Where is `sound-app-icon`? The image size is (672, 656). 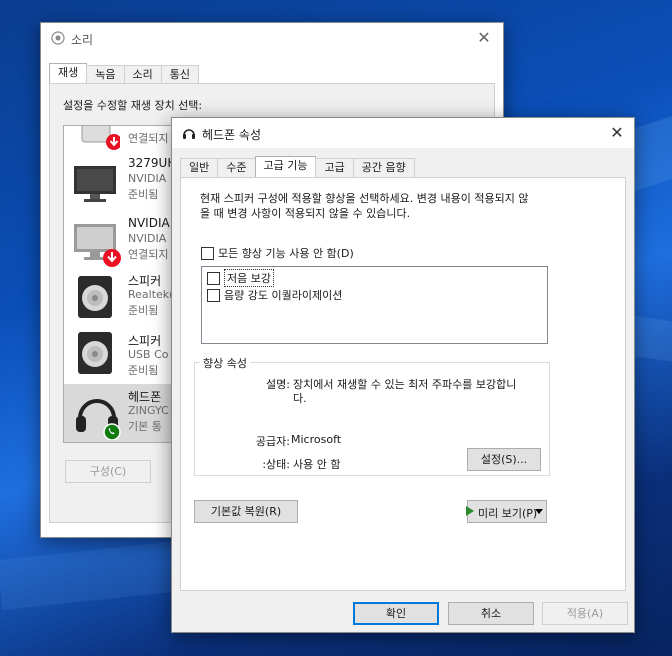
sound-app-icon is located at coordinates (58, 39).